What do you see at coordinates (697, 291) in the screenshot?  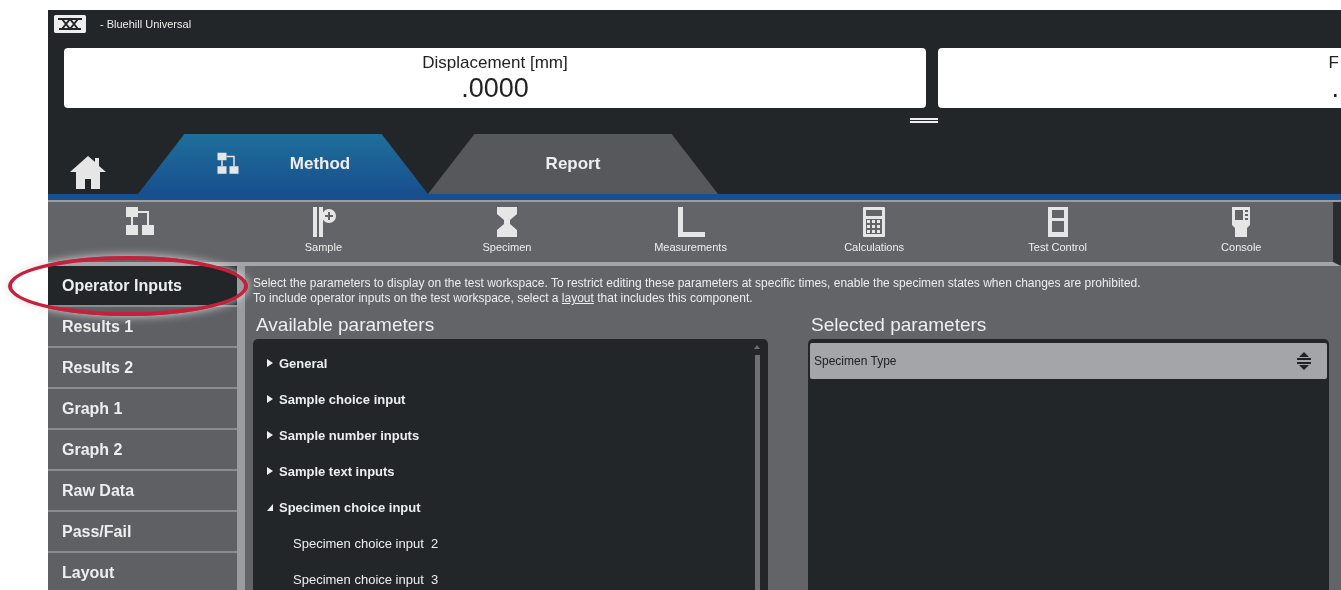 I see `description-text: Select the parameters to display on the test workspace. To restrict editing these parameters at specific times, enable the specimen states when changes are prohibited. To include operator inputs on the test workspace, select a layout that includes this component.` at bounding box center [697, 291].